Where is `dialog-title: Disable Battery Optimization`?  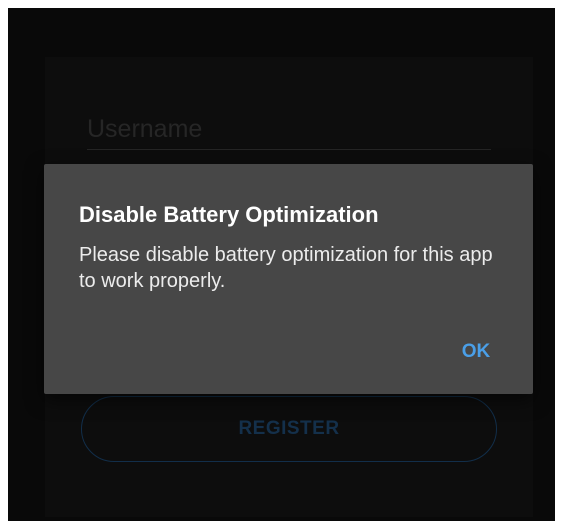 dialog-title: Disable Battery Optimization is located at coordinates (229, 214).